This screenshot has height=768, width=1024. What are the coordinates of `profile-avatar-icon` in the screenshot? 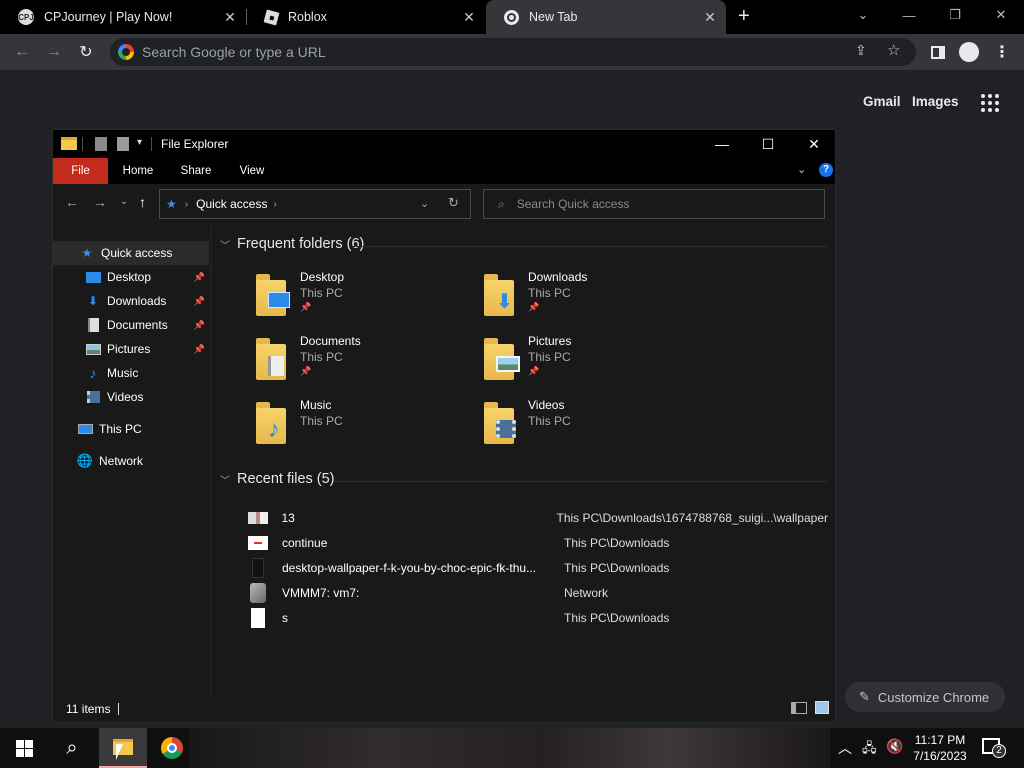 It's located at (969, 52).